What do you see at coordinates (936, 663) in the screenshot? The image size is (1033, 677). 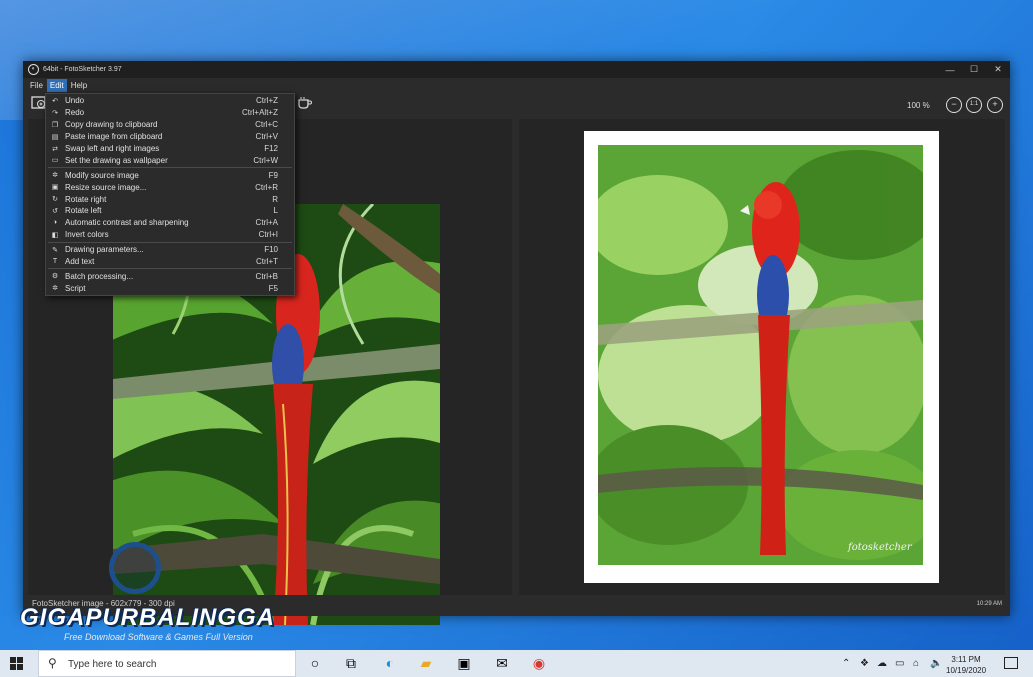 I see `volume-icon: 🔈` at bounding box center [936, 663].